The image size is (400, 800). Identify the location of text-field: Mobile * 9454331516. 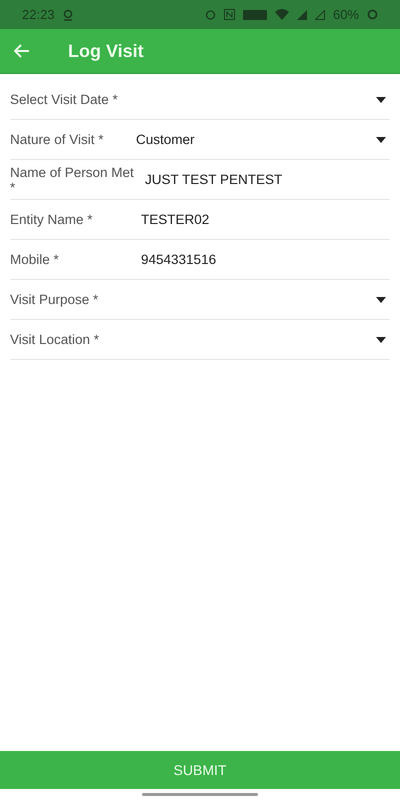
(200, 260).